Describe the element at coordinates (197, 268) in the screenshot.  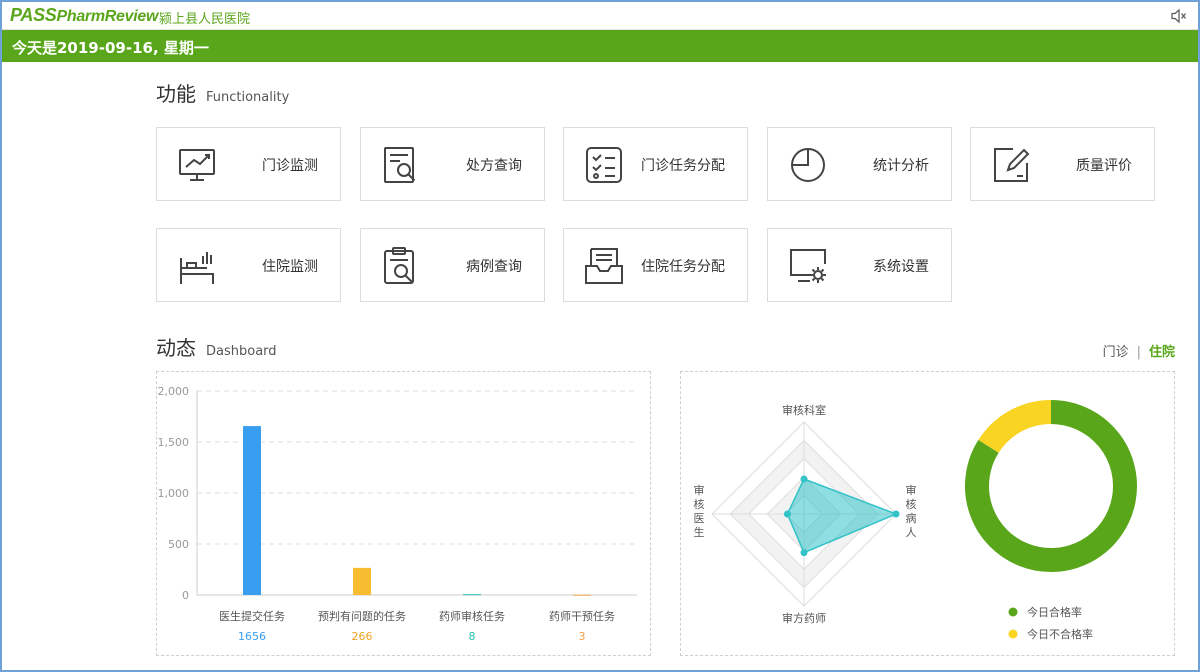
I see `hospital-bed-icon` at that location.